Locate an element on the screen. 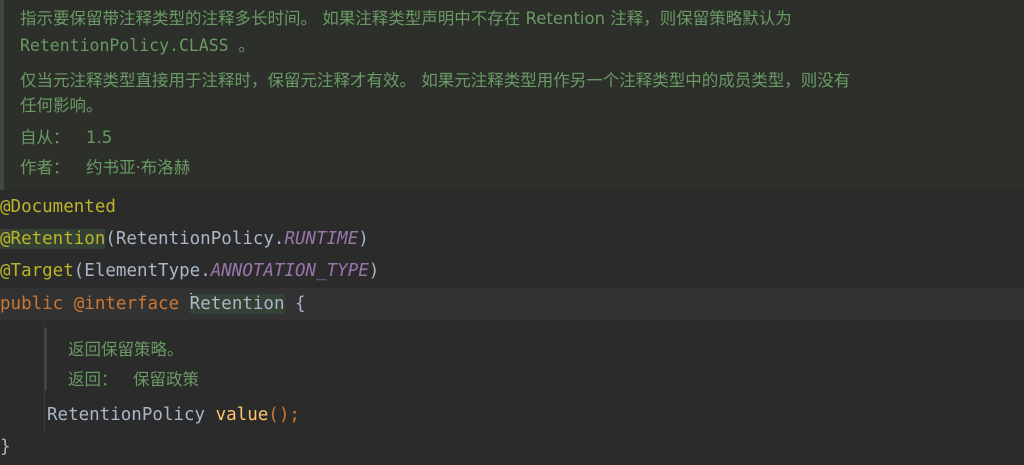  code-line-declaration: public @interface Retention { is located at coordinates (153, 304).